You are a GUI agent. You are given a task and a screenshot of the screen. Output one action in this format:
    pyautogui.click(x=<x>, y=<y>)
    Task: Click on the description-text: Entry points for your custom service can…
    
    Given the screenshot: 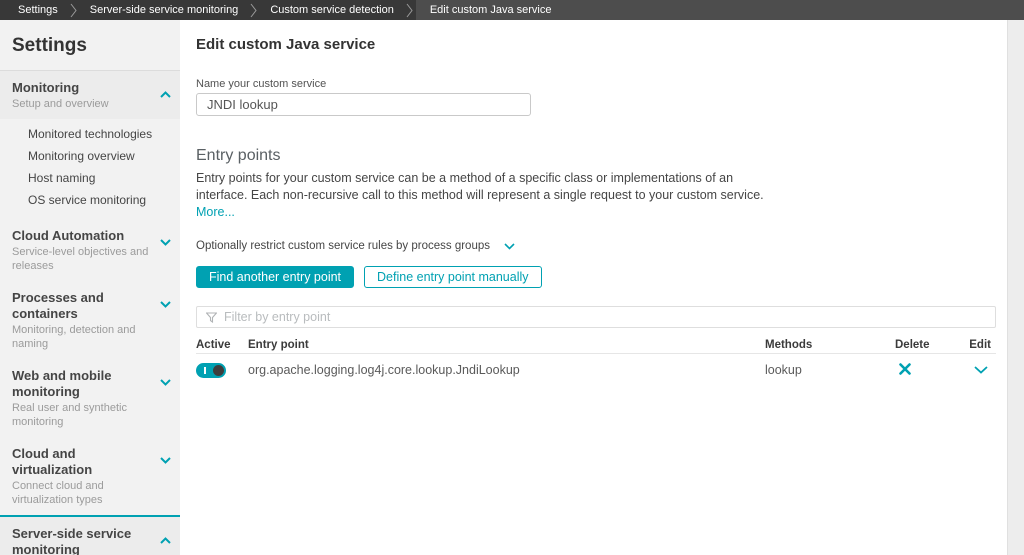 What is the action you would take?
    pyautogui.click(x=480, y=186)
    